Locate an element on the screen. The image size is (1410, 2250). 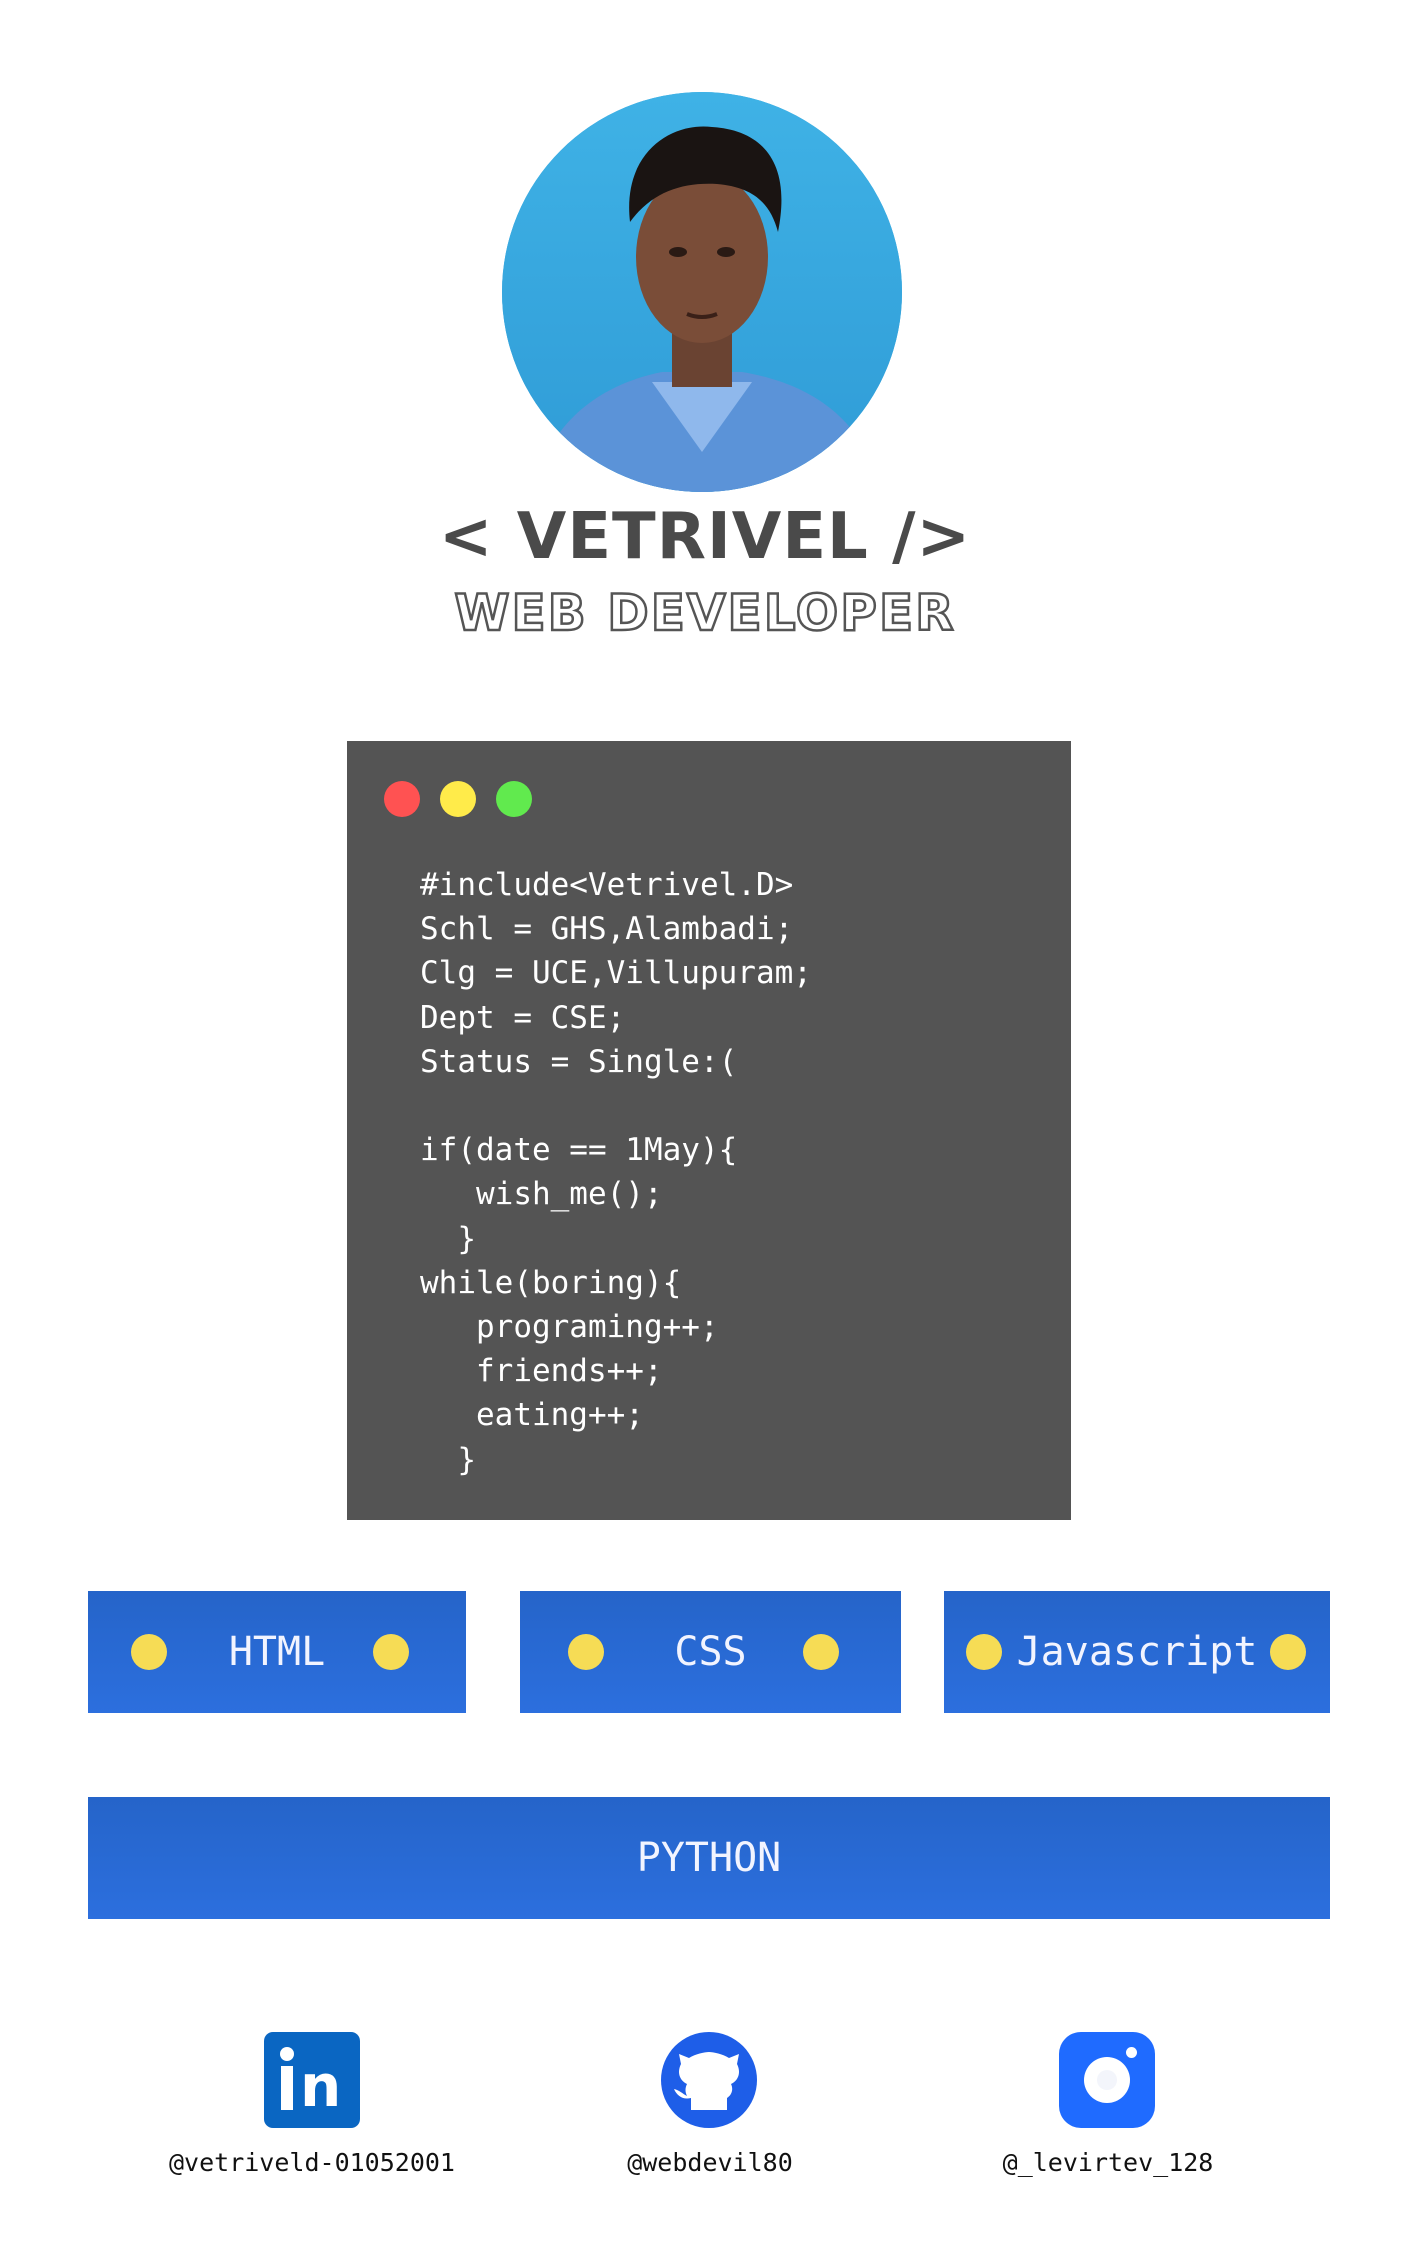
skill-javascript-badge: Javascript is located at coordinates (1137, 1652).